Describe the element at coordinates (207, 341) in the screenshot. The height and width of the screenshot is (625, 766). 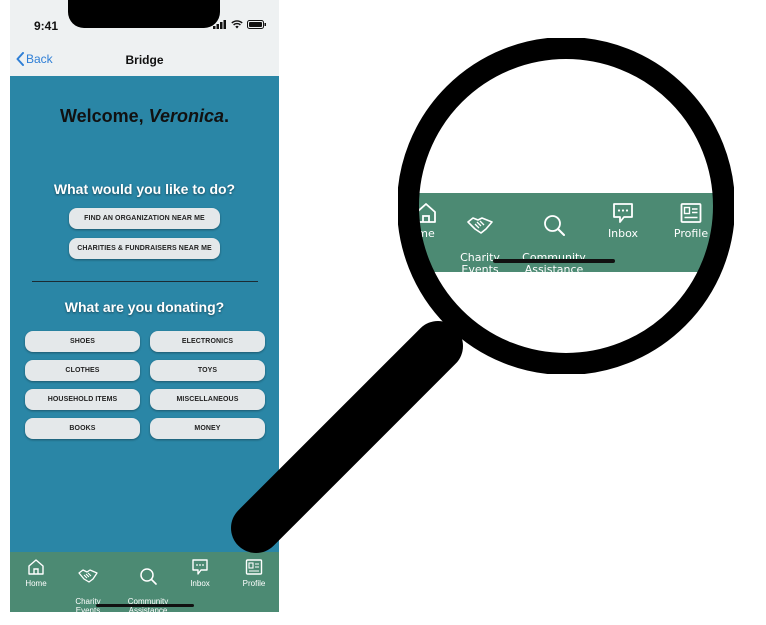
I see `donate-option-electronics: ELECTRONICS` at that location.